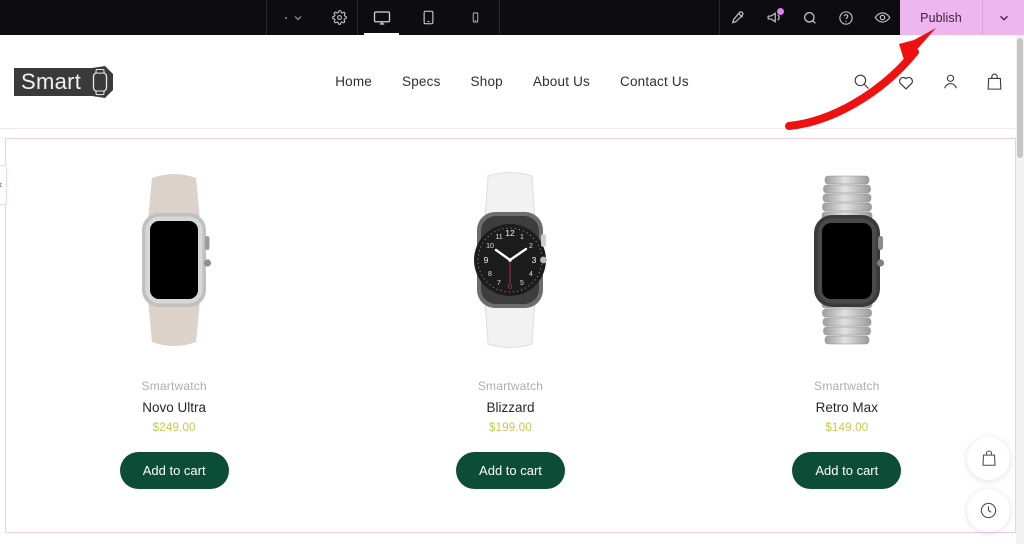 The width and height of the screenshot is (1024, 544). What do you see at coordinates (847, 407) in the screenshot?
I see `product-title: Retro Max` at bounding box center [847, 407].